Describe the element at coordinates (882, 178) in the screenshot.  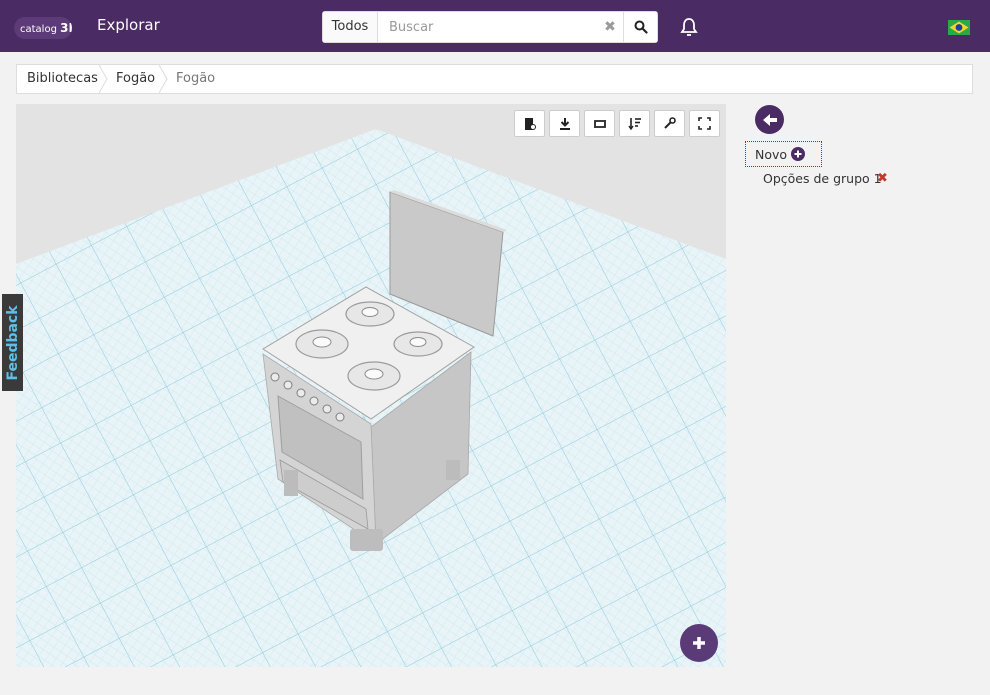
I see `delete-group-icon: ✖` at that location.